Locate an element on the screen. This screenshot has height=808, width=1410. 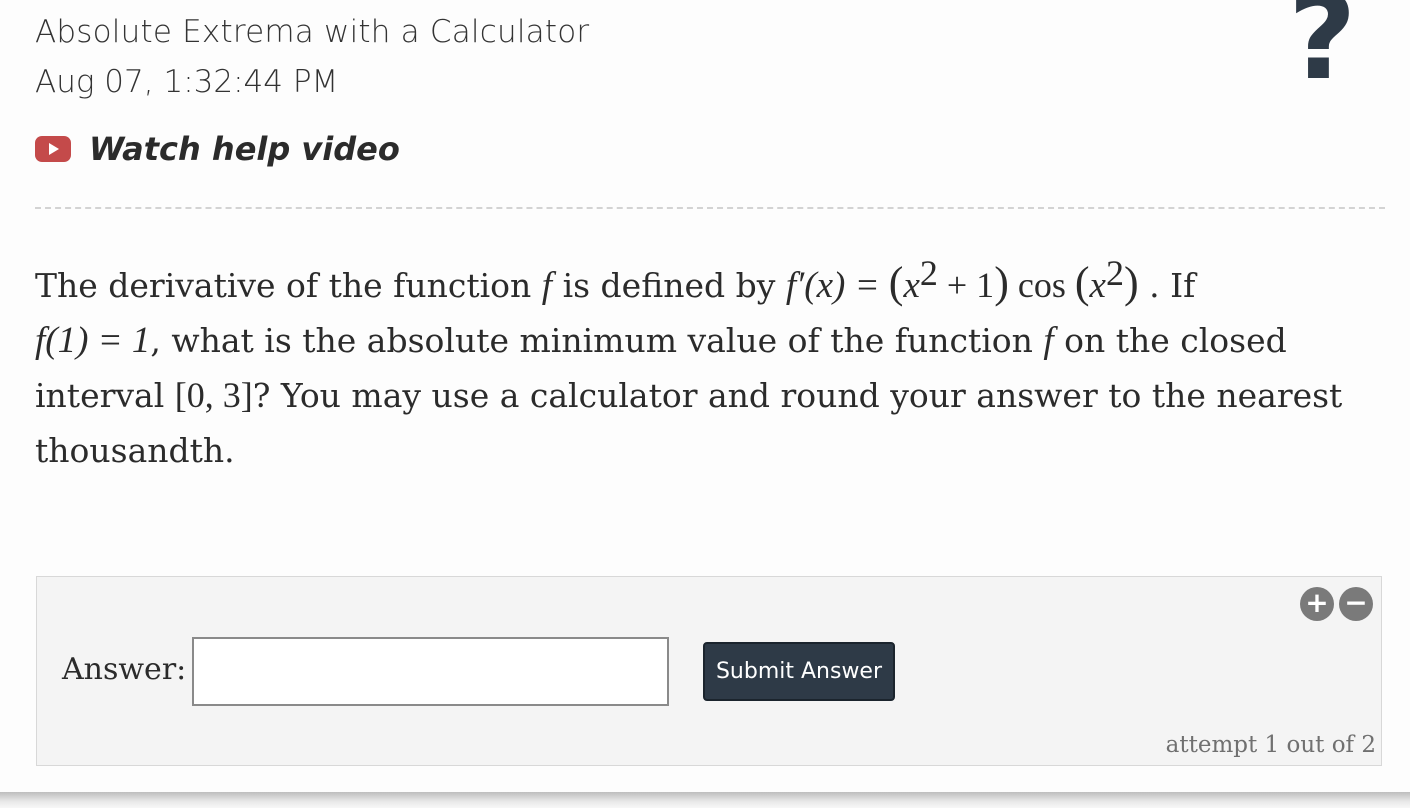
video-link-label: Watch help video is located at coordinates (244, 149).